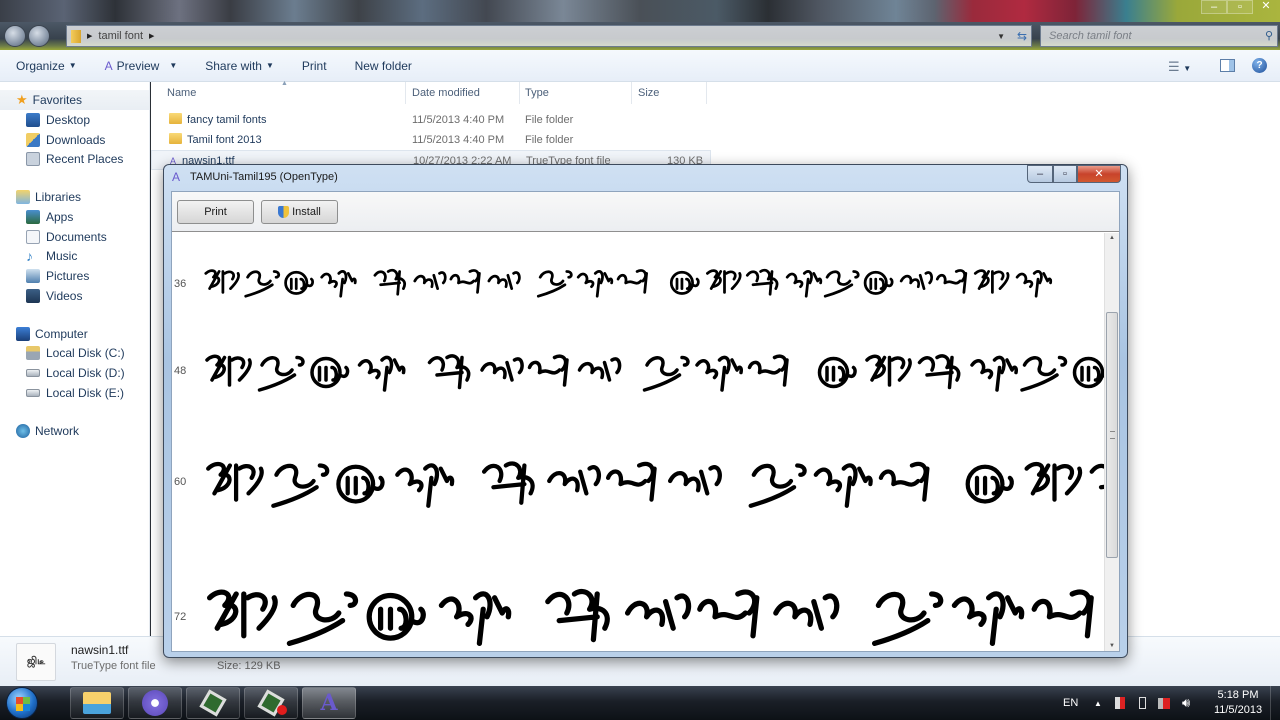 Image resolution: width=1280 pixels, height=720 pixels. What do you see at coordinates (141, 66) in the screenshot?
I see `preview-button: A Preview ▼` at bounding box center [141, 66].